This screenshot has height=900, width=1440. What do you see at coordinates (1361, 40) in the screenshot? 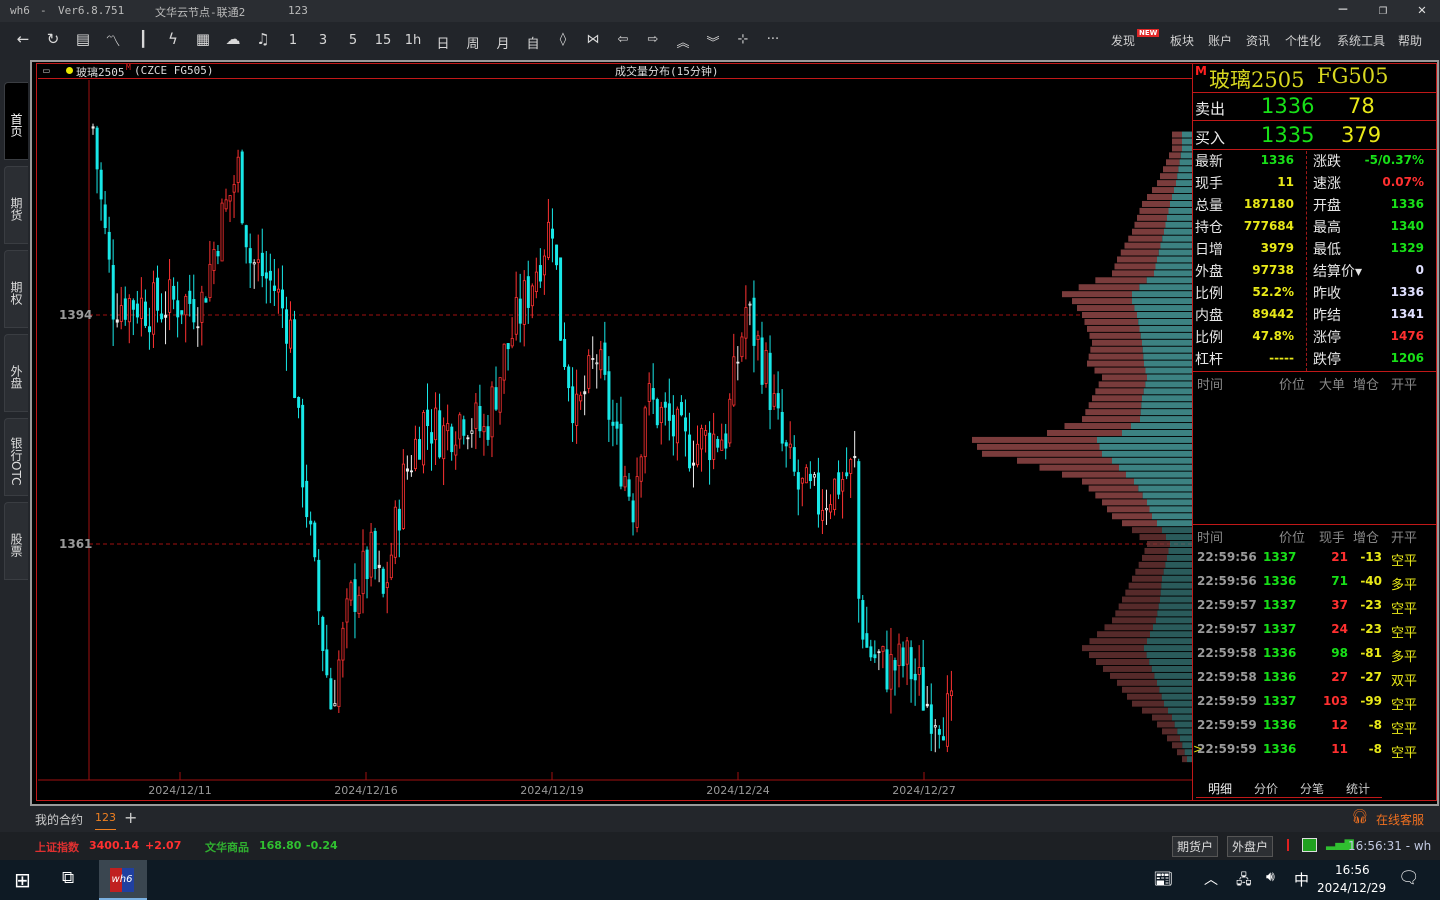
I see `menu-5: 系统工具` at bounding box center [1361, 40].